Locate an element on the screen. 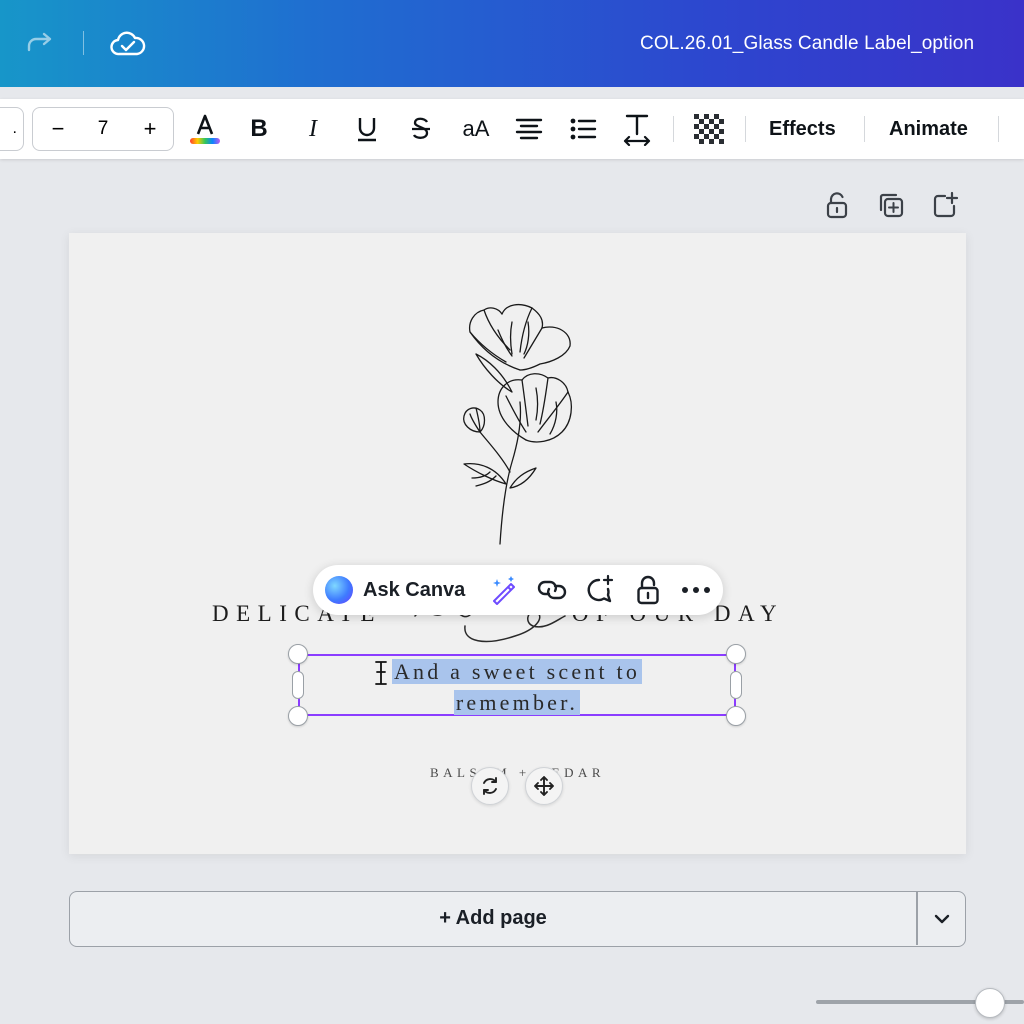 Image resolution: width=1024 pixels, height=1024 pixels. chevron-down-icon is located at coordinates (941, 918).